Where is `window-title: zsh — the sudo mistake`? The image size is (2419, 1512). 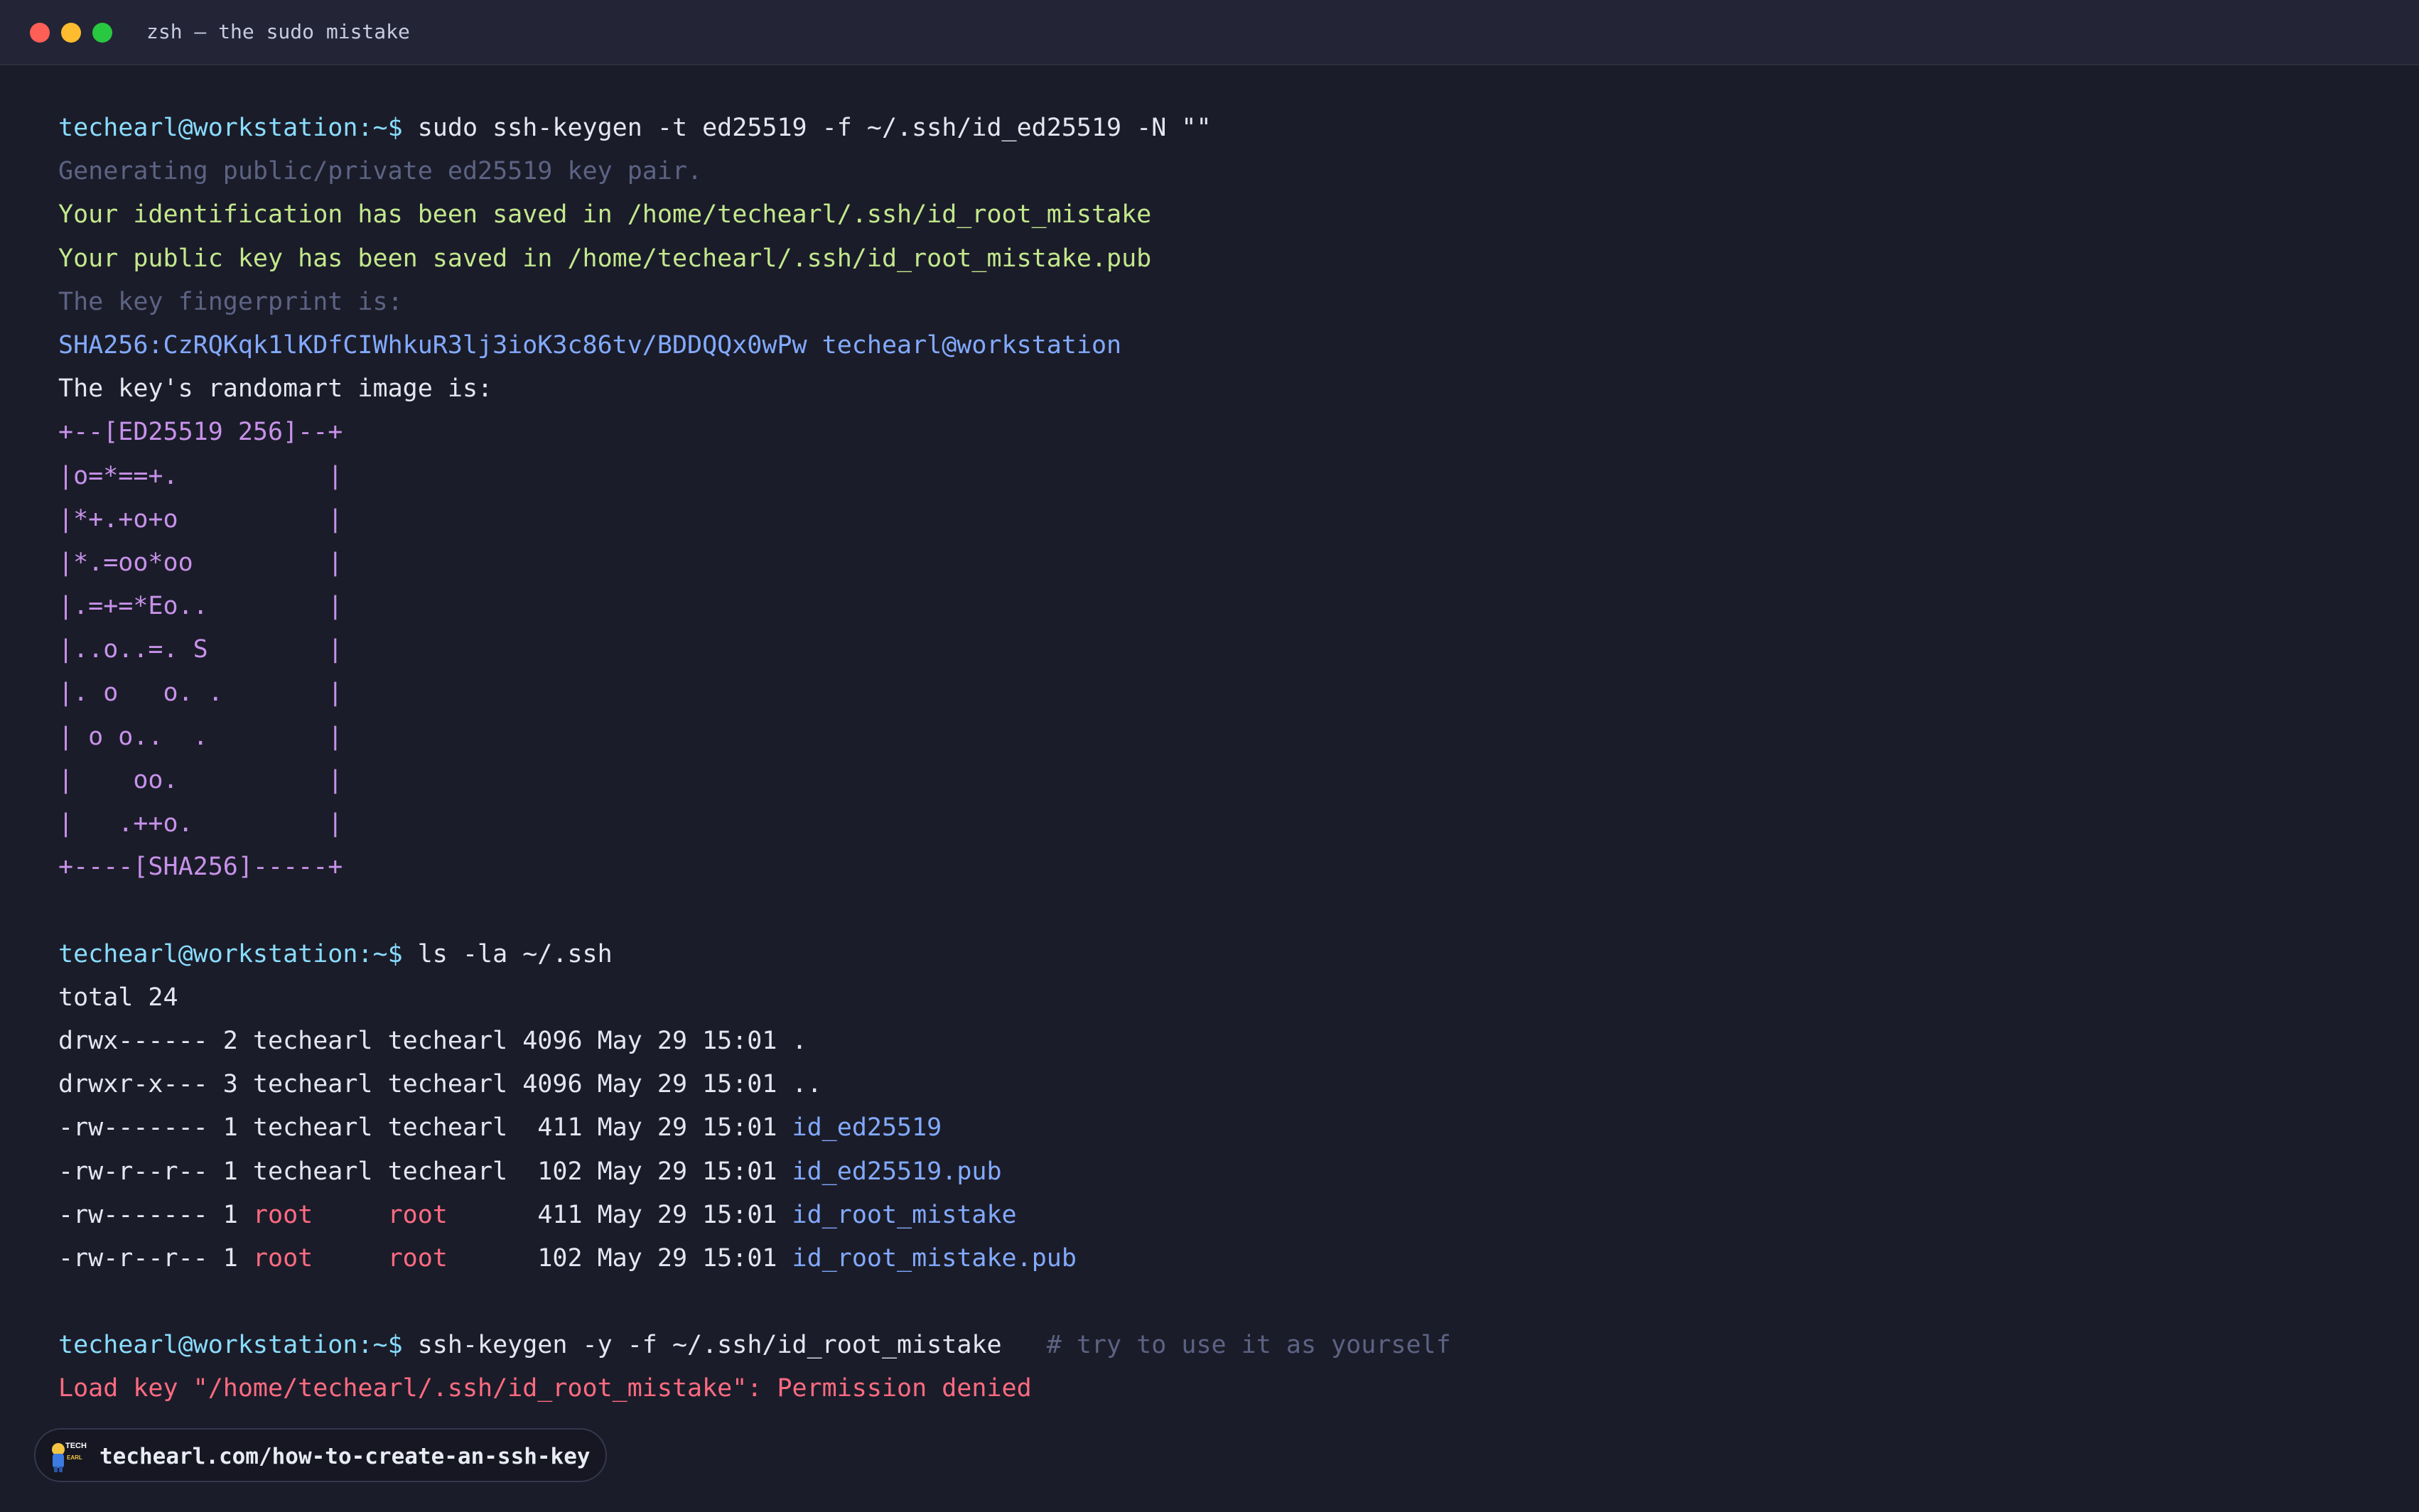
window-title: zsh — the sudo mistake is located at coordinates (278, 31).